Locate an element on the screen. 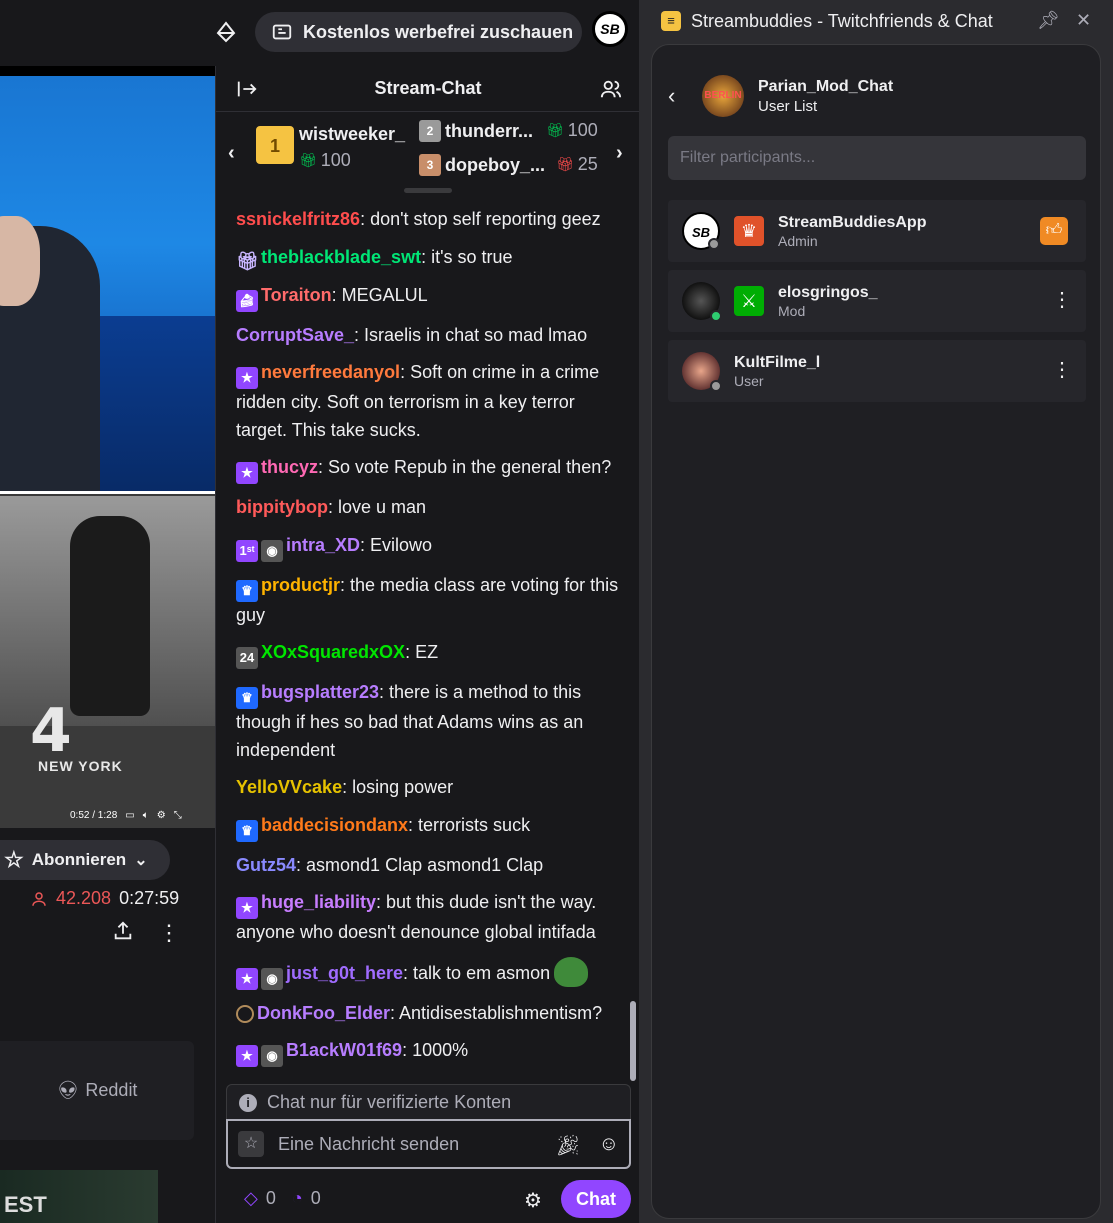 This screenshot has width=1113, height=1223. bits-count: 0 is located at coordinates (270, 1198).